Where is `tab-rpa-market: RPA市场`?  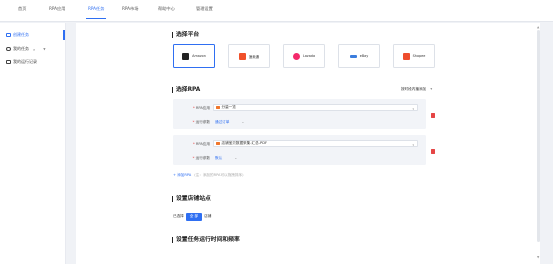
tab-rpa-market: RPA市场 is located at coordinates (130, 9).